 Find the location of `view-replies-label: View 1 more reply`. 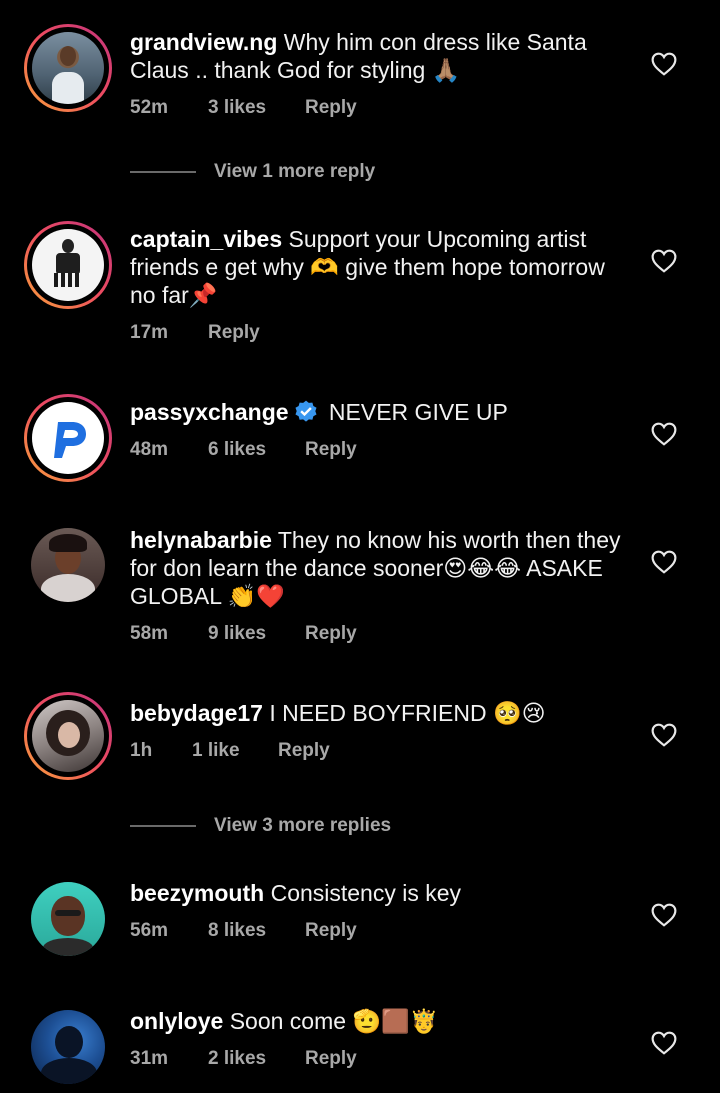

view-replies-label: View 1 more reply is located at coordinates (295, 171).